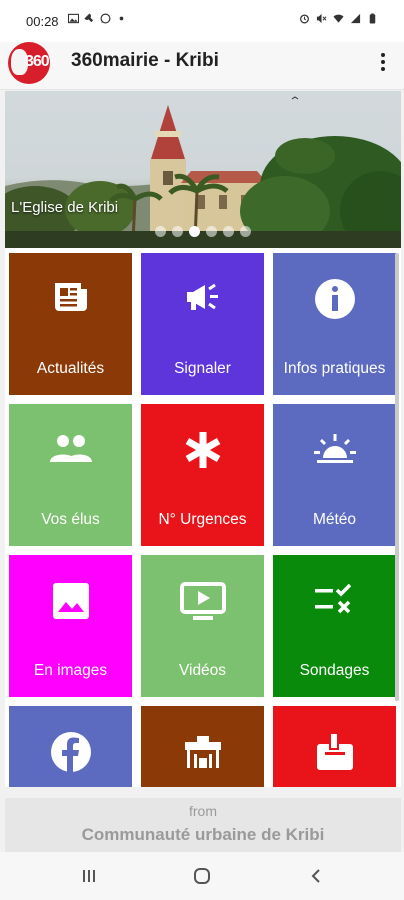  I want to click on battery-icon, so click(372, 18).